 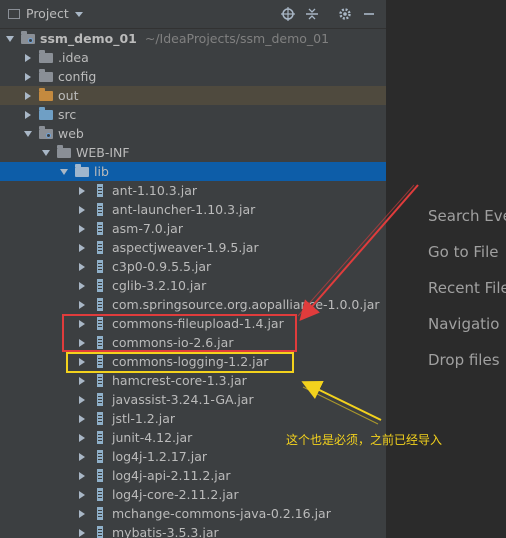 I want to click on tree-item-label: log4j-api-2.11.2.jar, so click(x=171, y=475).